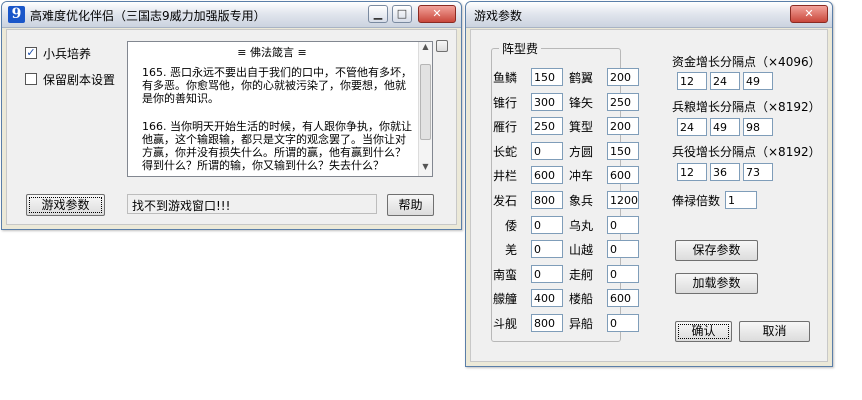 The image size is (862, 400). What do you see at coordinates (623, 101) in the screenshot?
I see `formation-value-field: 250` at bounding box center [623, 101].